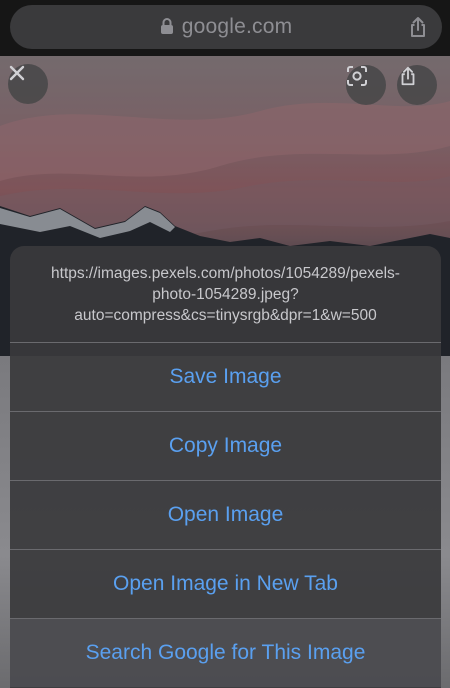 The width and height of the screenshot is (450, 688). I want to click on address-bar: google.com, so click(226, 27).